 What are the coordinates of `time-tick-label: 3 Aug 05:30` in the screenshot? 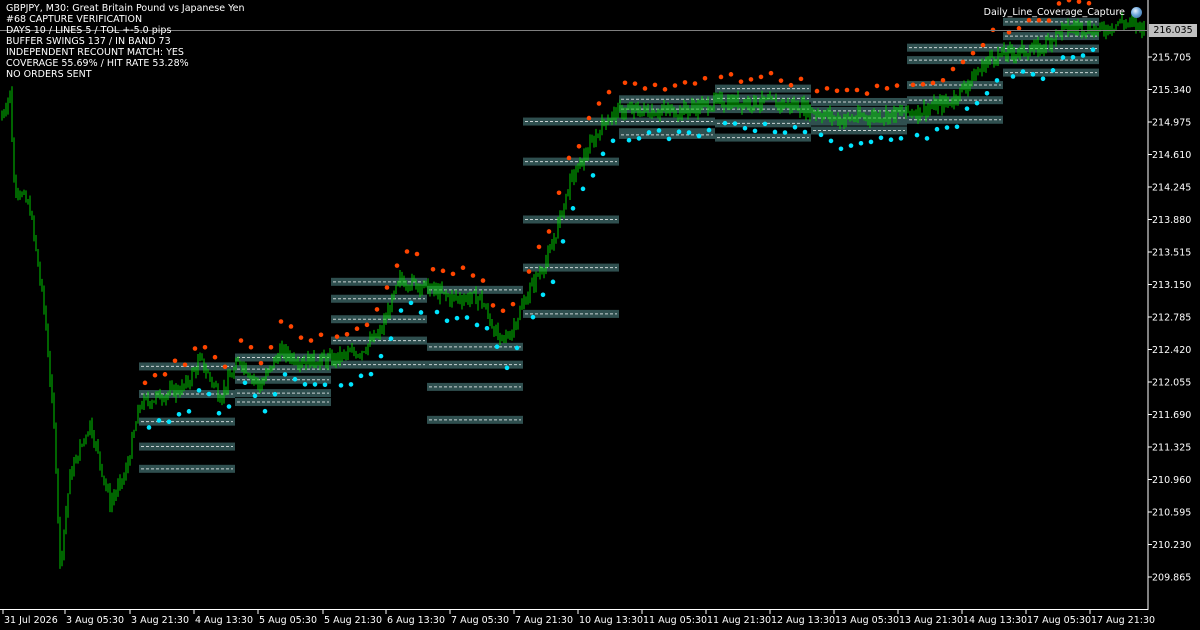 It's located at (95, 620).